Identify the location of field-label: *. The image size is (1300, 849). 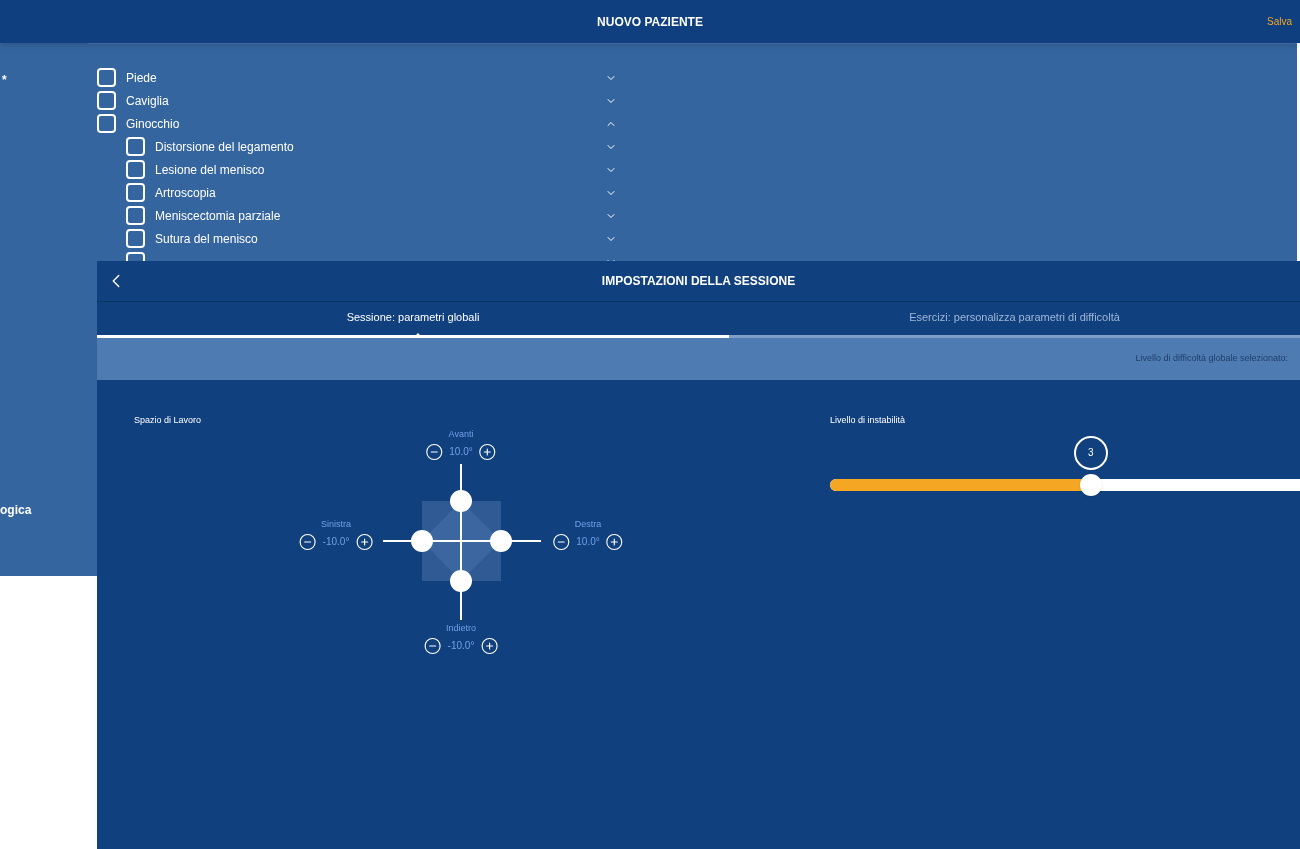
(4, 80).